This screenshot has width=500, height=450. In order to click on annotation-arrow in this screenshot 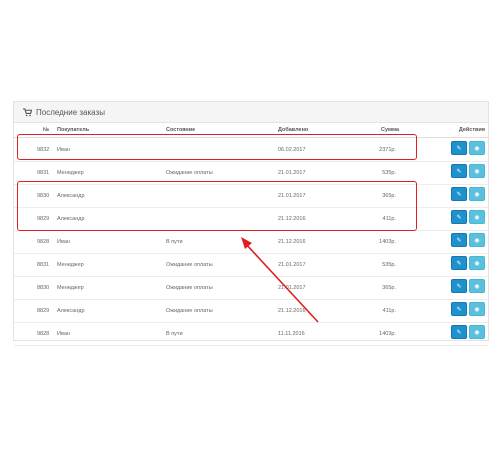, I will do `click(280, 280)`.